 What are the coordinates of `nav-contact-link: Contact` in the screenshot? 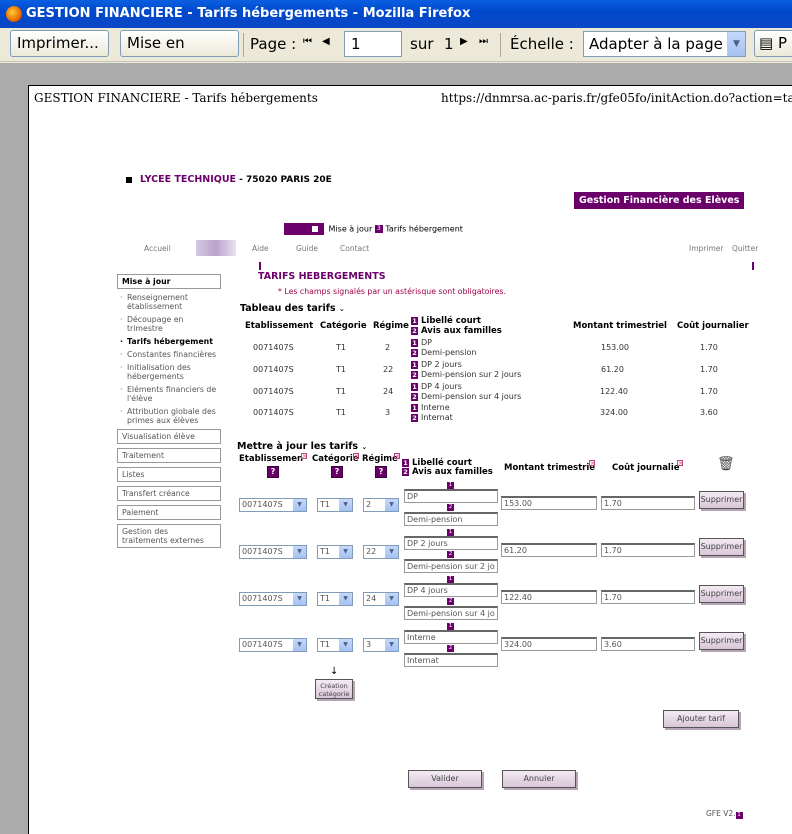 It's located at (354, 248).